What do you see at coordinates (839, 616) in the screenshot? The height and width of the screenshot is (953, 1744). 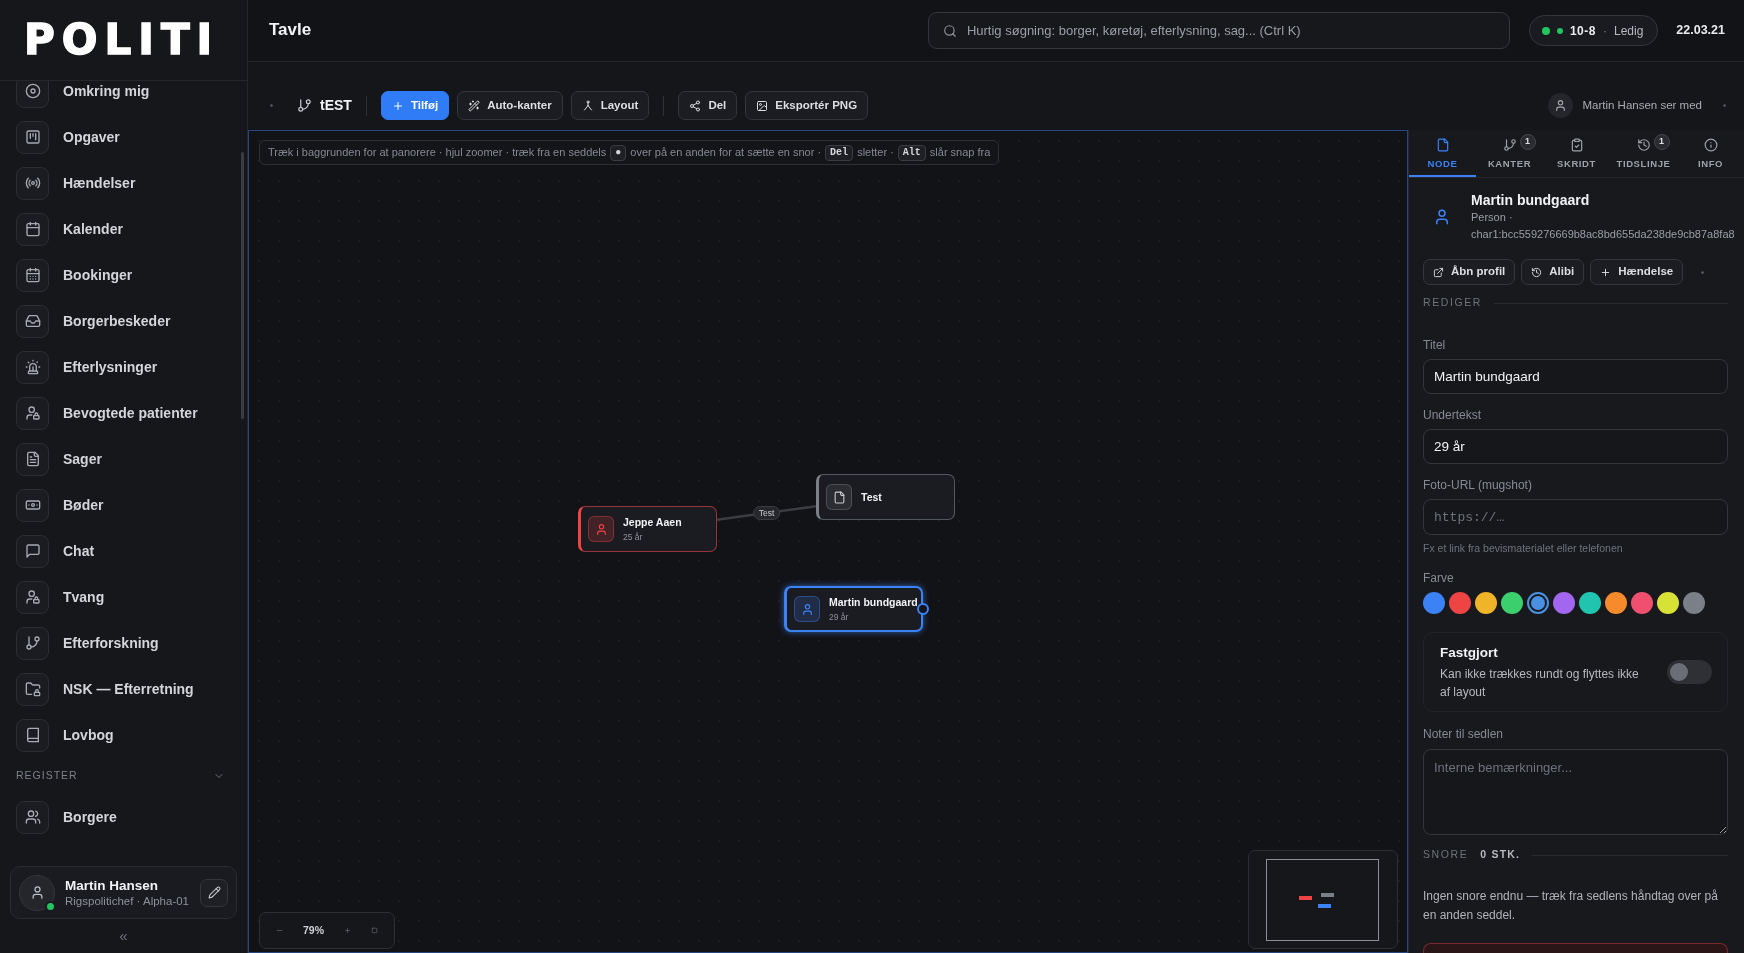 I see `node-subtitle: 29 år` at bounding box center [839, 616].